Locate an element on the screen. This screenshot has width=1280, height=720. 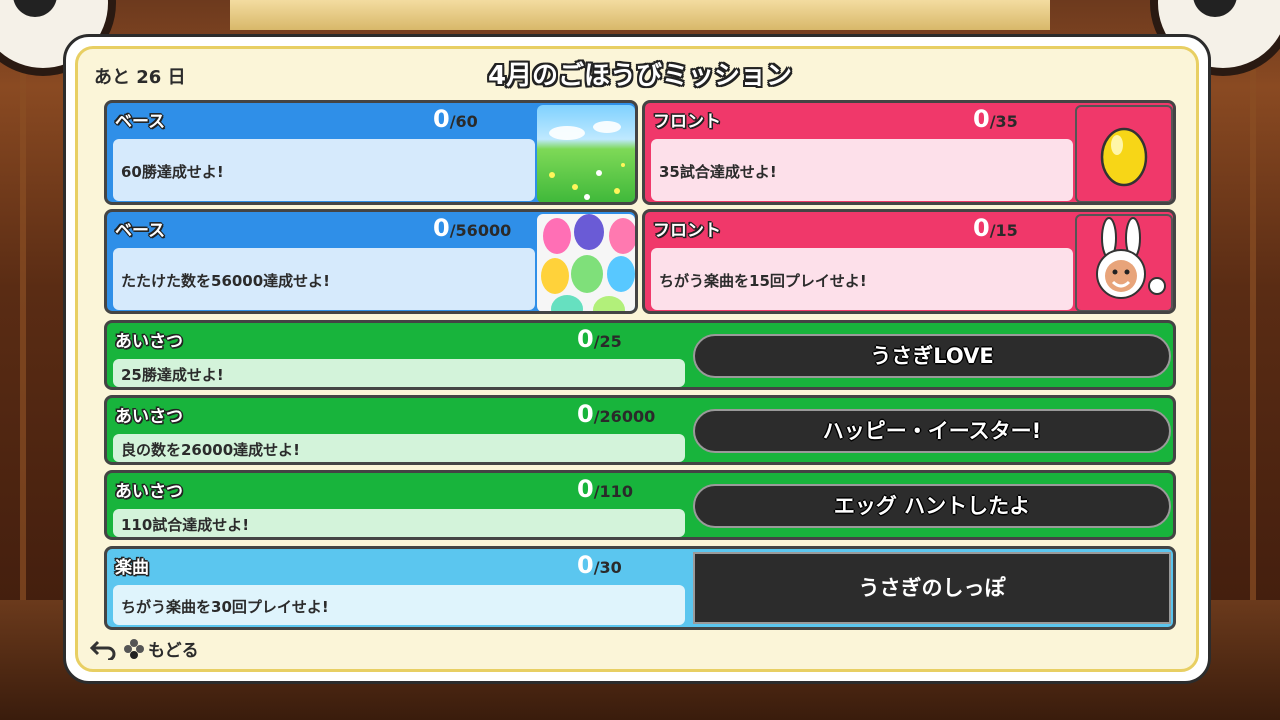
reward-song-plate: うさぎのしっぽ is located at coordinates (932, 588).